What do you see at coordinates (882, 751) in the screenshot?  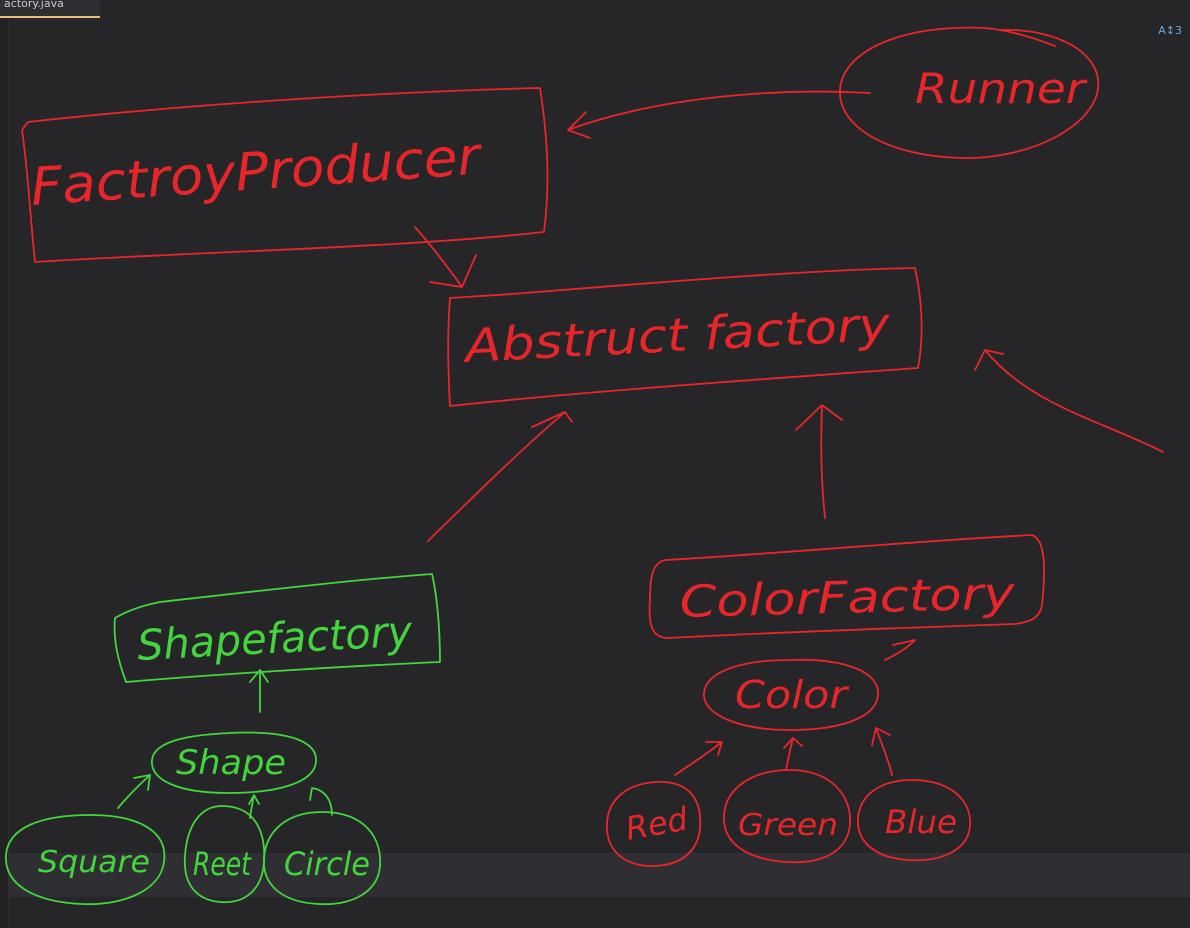 I see `arrow-blue-to-color` at bounding box center [882, 751].